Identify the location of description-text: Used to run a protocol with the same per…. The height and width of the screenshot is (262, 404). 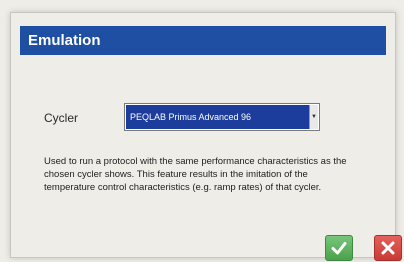
(195, 174).